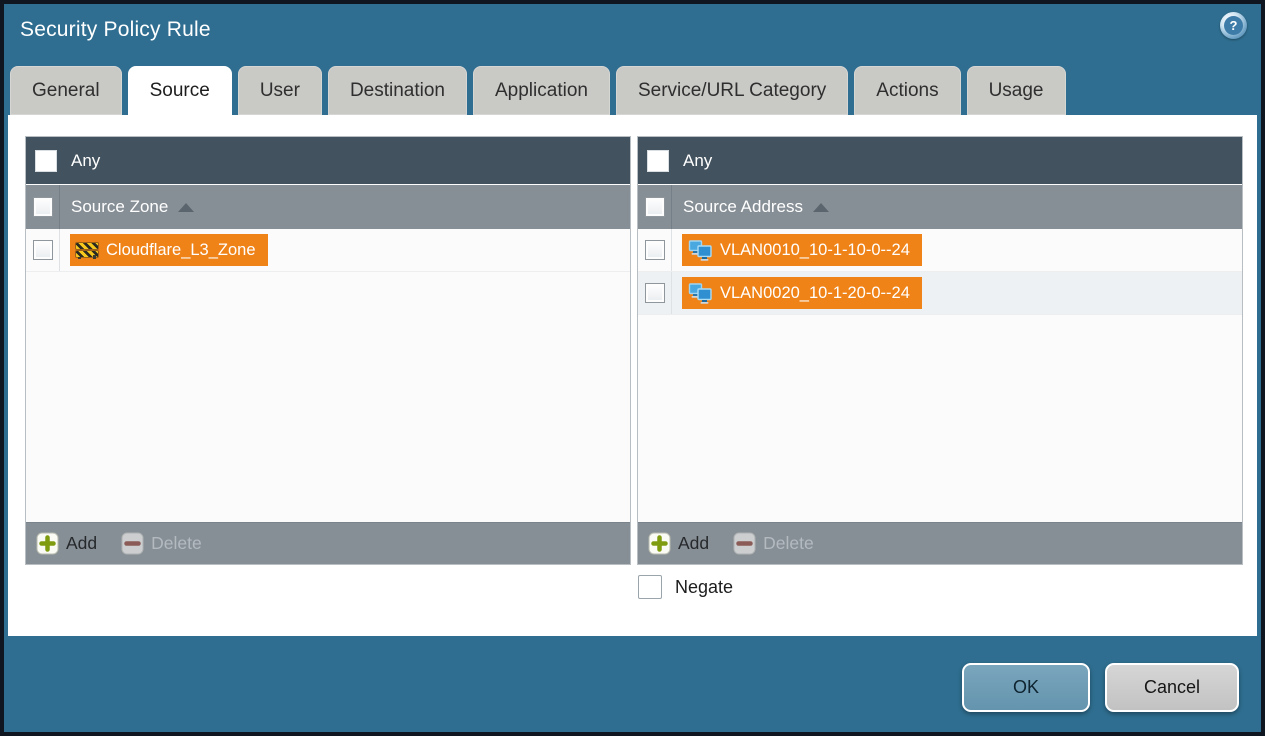  I want to click on source-zone-any-label: Any, so click(86, 160).